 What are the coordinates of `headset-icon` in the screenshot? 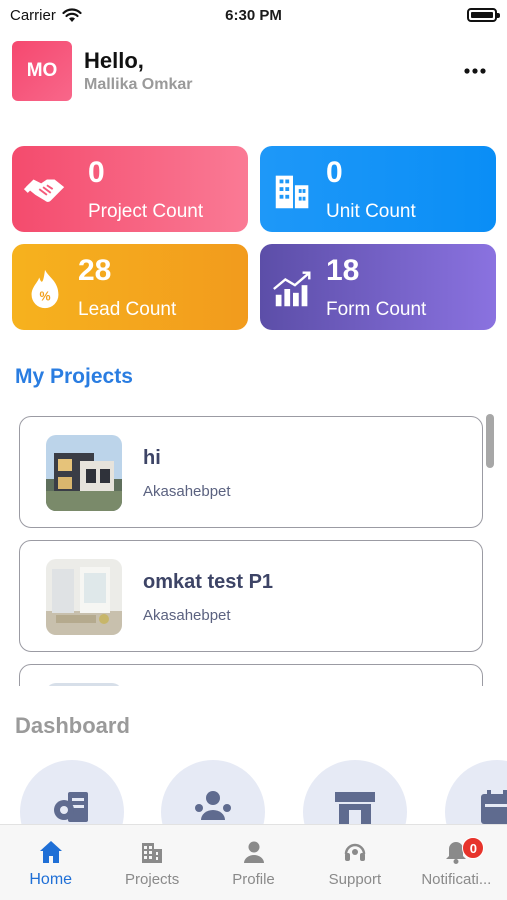 It's located at (355, 852).